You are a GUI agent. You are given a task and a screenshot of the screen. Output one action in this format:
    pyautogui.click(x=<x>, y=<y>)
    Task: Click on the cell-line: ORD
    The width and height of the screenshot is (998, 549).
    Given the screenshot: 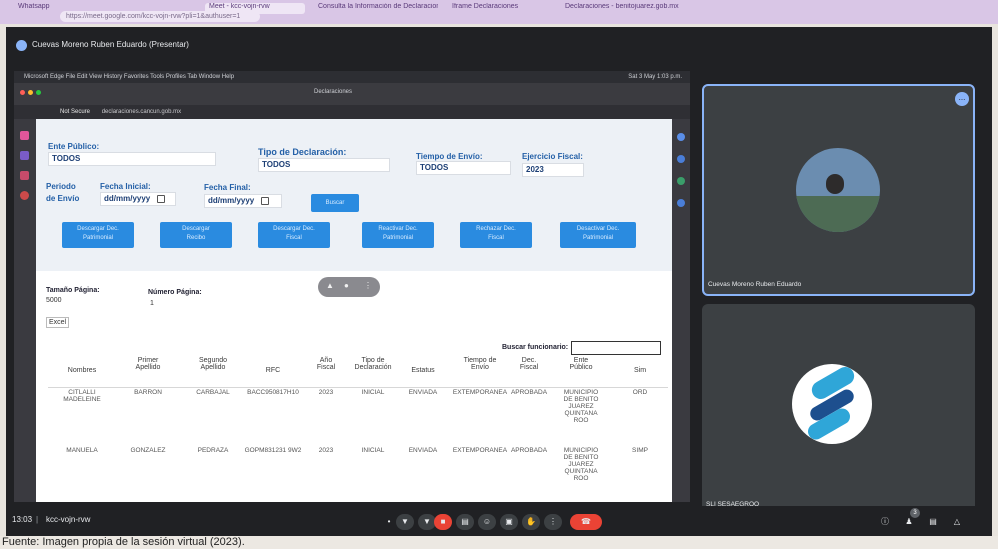 What is the action you would take?
    pyautogui.click(x=640, y=392)
    